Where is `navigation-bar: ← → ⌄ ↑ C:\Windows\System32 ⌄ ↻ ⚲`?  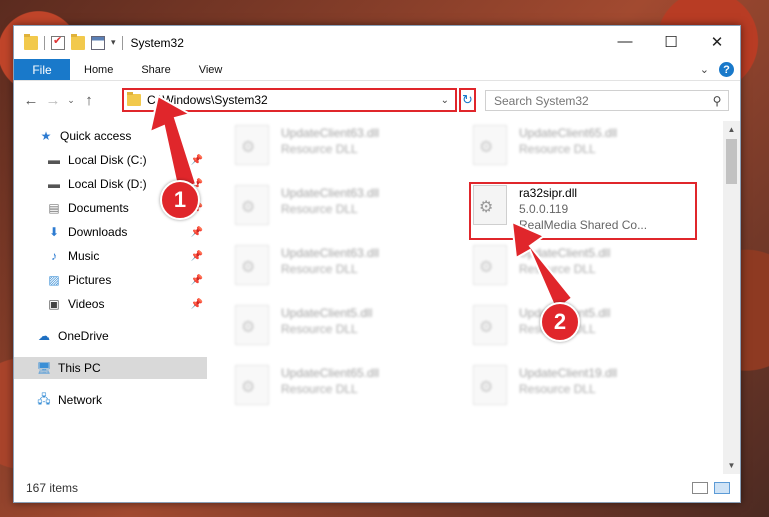 navigation-bar: ← → ⌄ ↑ C:\Windows\System32 ⌄ ↻ ⚲ is located at coordinates (377, 100).